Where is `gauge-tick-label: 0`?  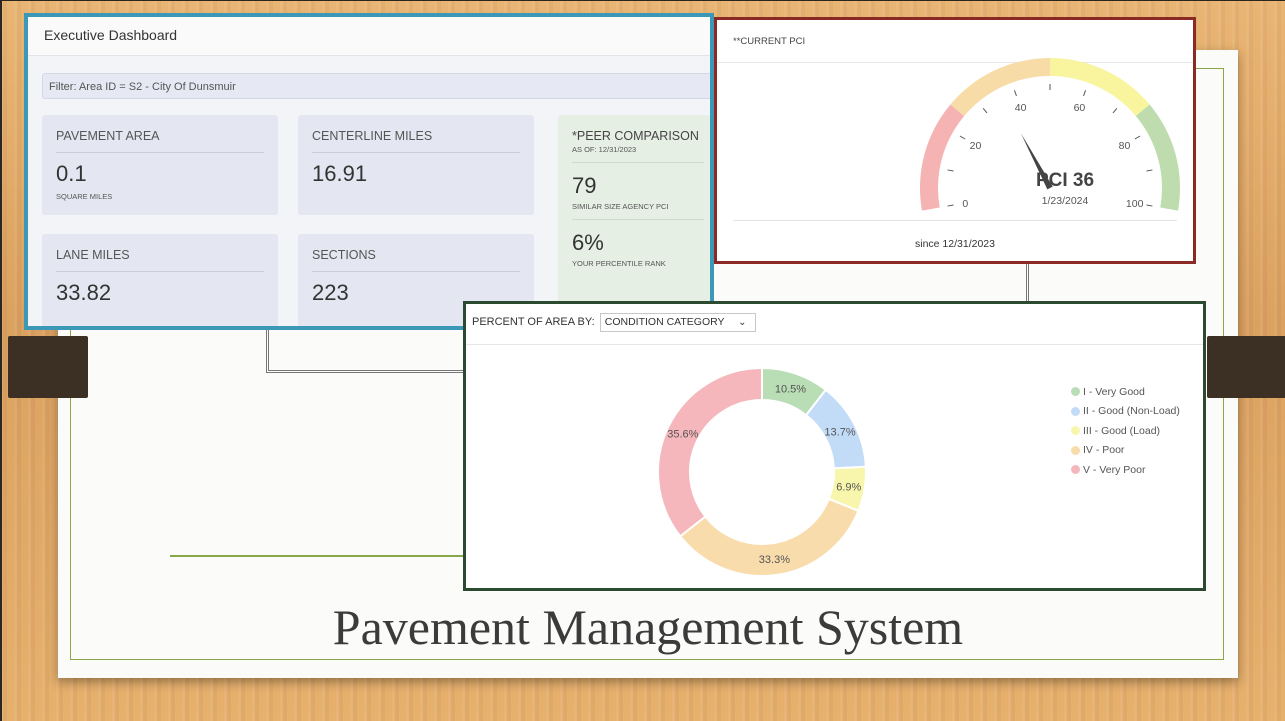 gauge-tick-label: 0 is located at coordinates (965, 204).